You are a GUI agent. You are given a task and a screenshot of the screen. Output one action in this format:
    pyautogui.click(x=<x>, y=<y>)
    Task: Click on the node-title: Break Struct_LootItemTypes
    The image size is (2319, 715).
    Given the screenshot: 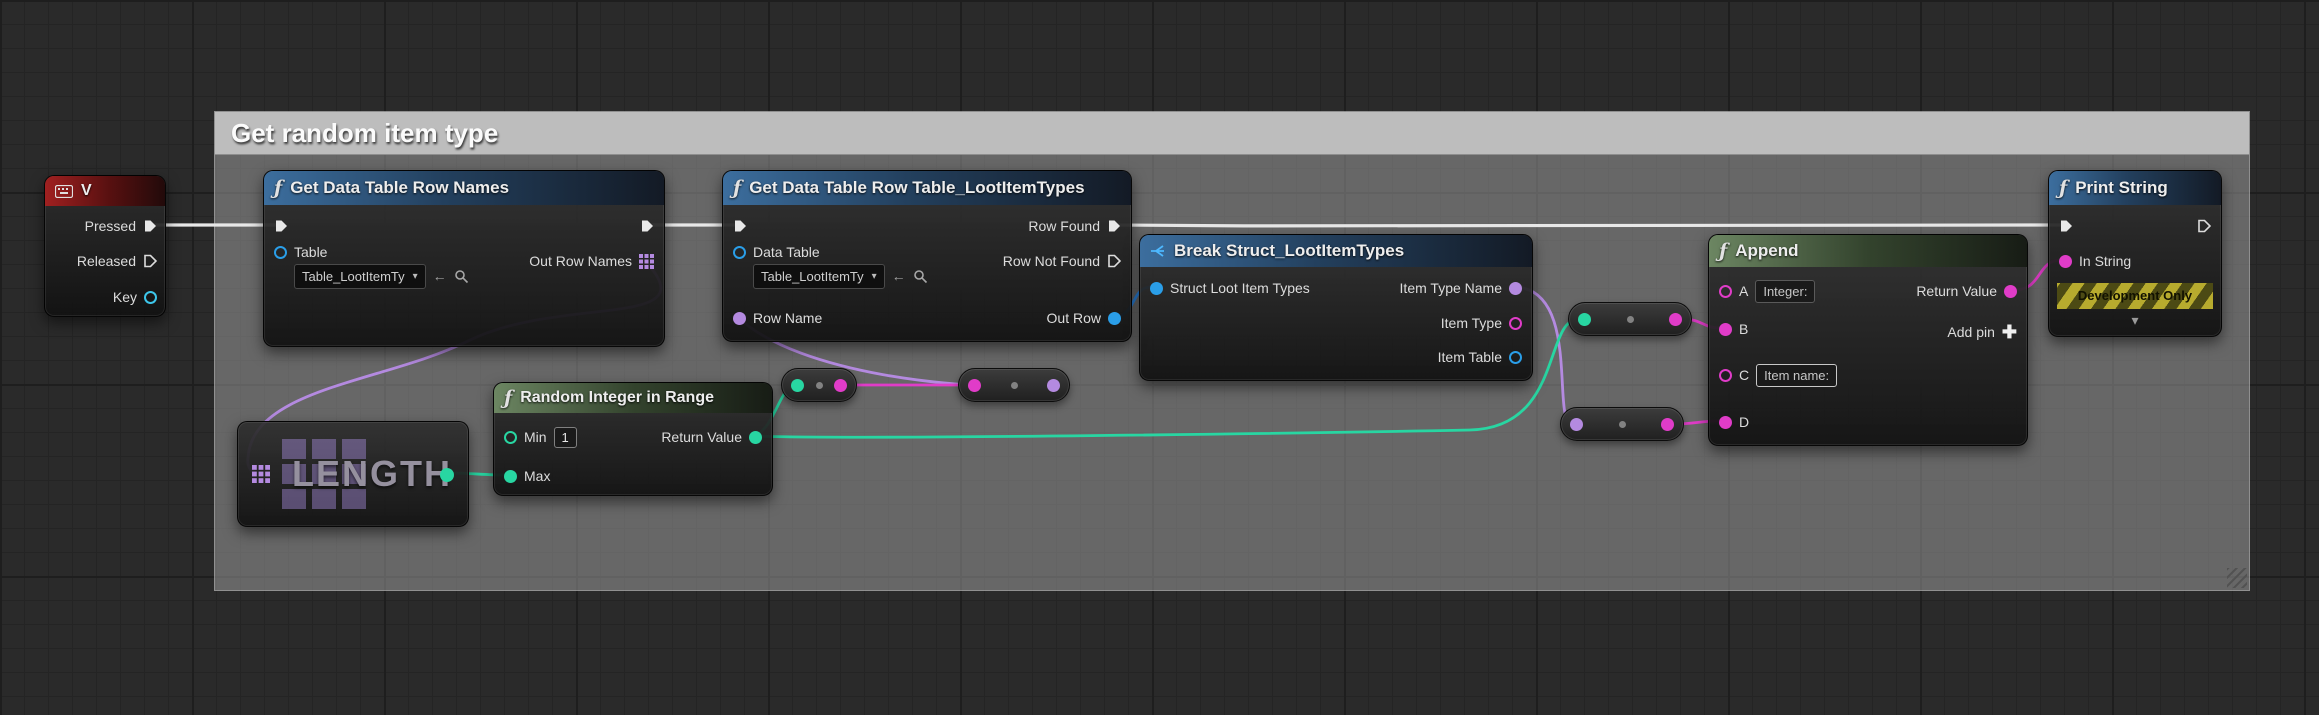 What is the action you would take?
    pyautogui.click(x=1289, y=250)
    